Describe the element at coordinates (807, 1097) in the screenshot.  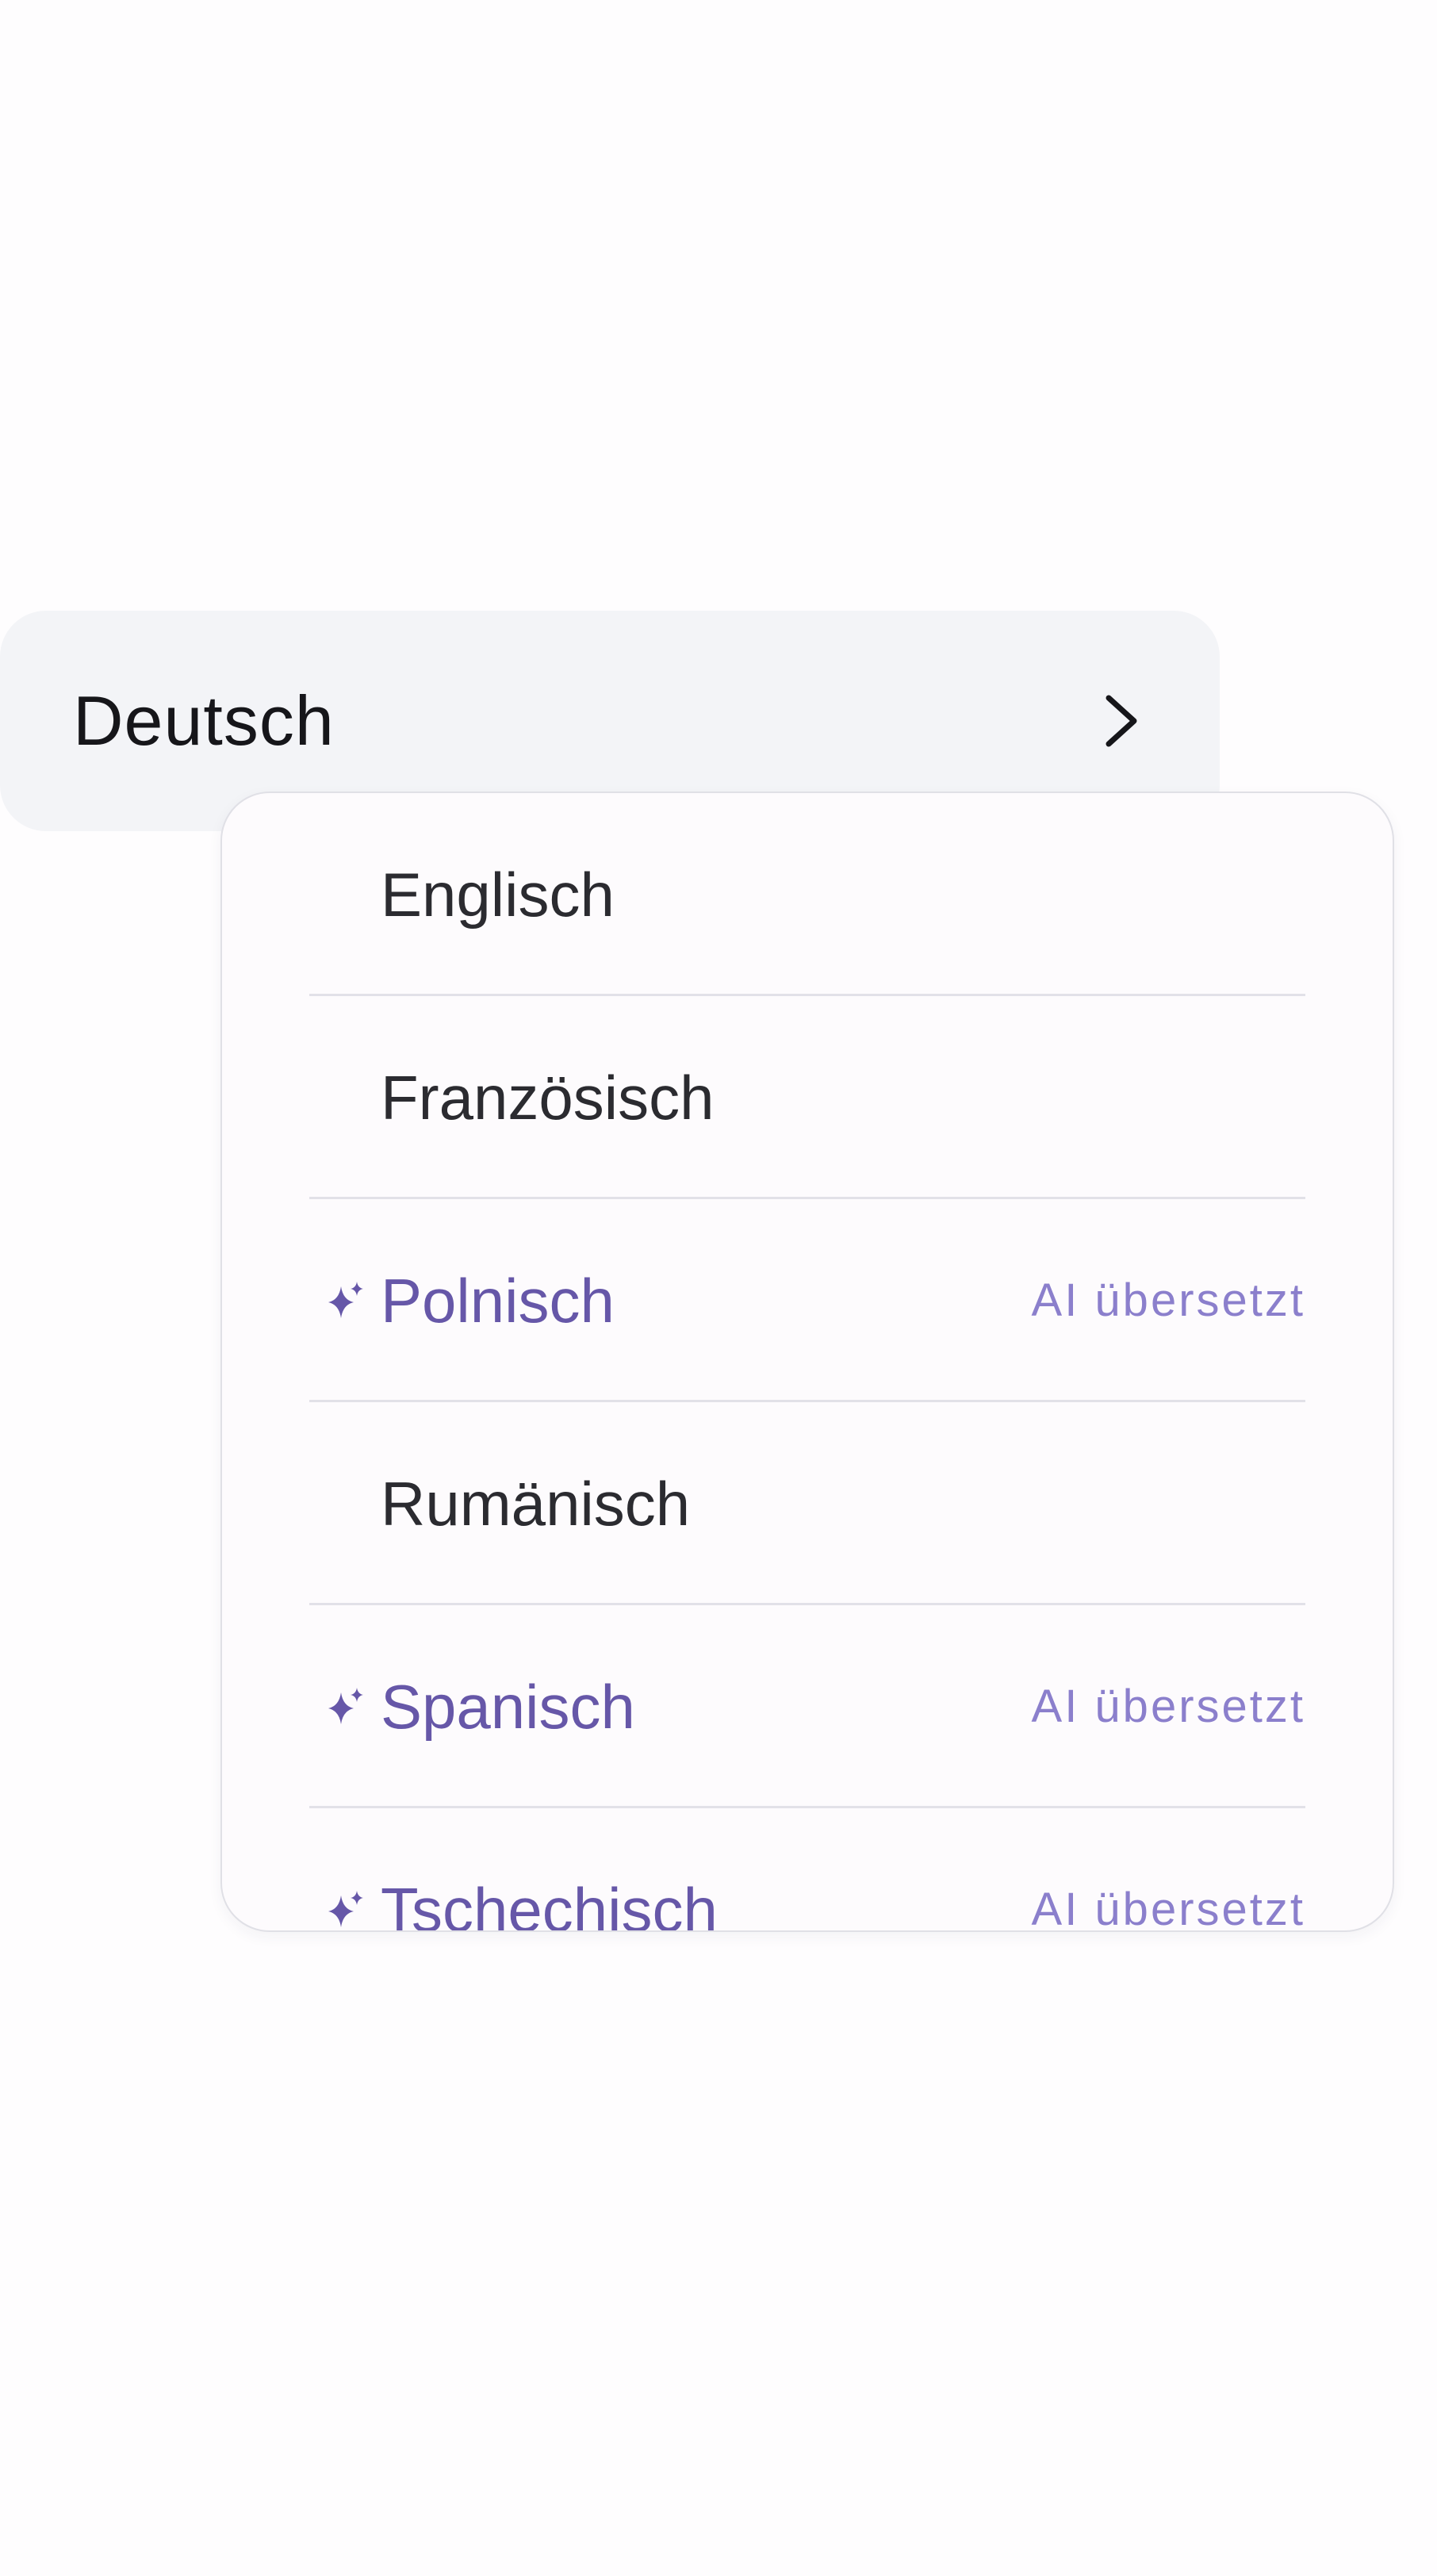
I see `language-option-franzoesisch: Französisch` at that location.